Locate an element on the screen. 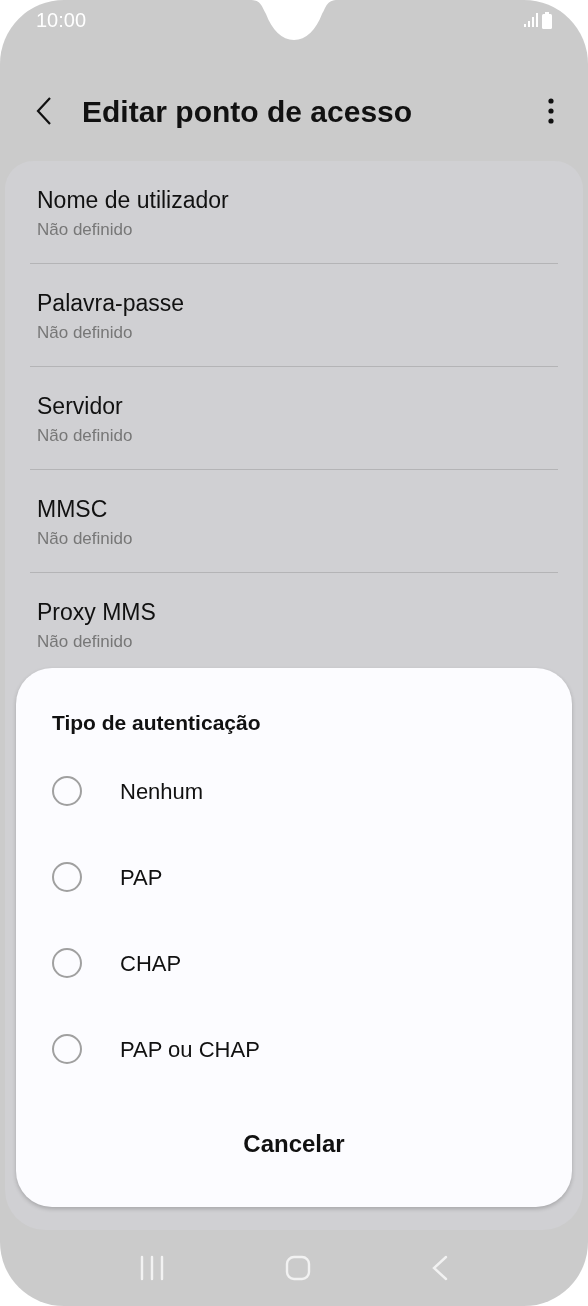 The width and height of the screenshot is (588, 1306). radio-option: CHAP is located at coordinates (294, 963).